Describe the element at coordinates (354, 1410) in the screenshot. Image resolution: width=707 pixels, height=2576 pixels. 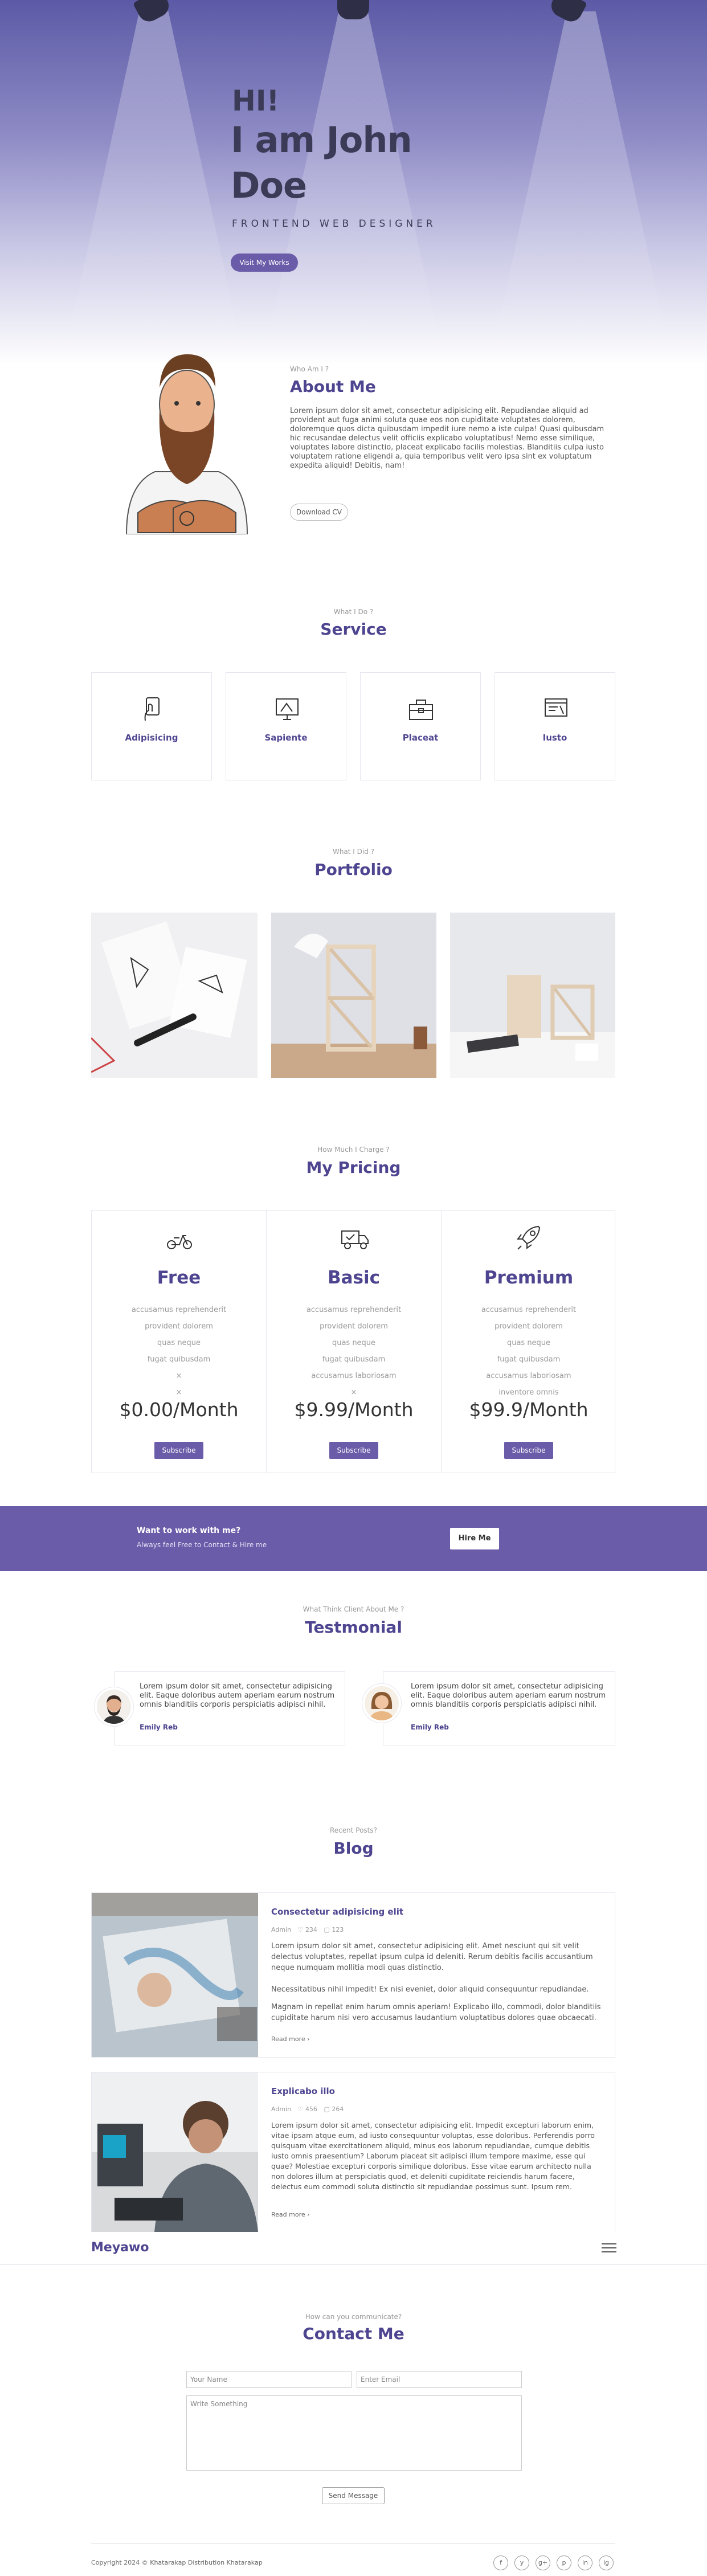
I see `plan-price: $9.99/Month` at that location.